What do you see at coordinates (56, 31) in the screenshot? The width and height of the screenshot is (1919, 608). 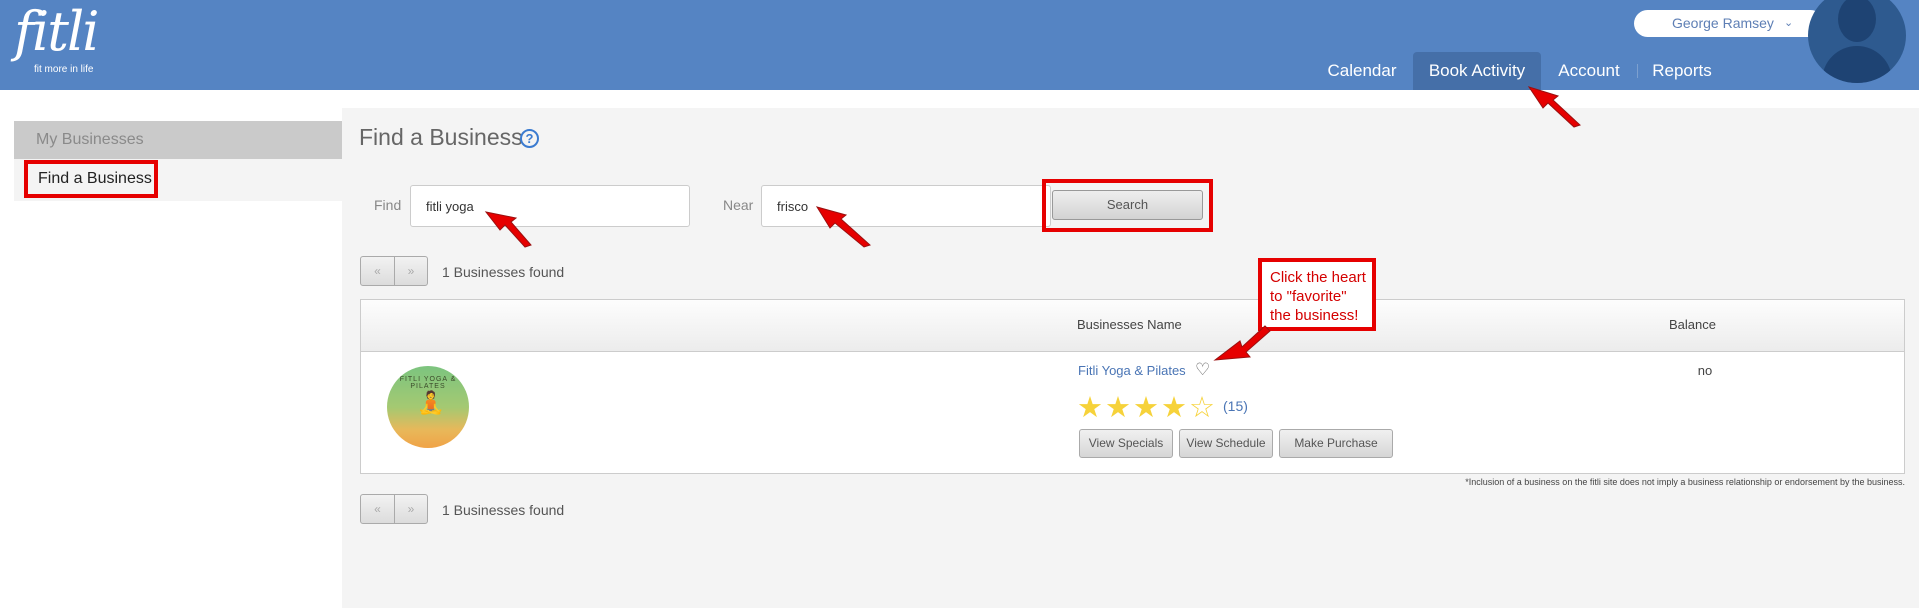 I see `logo-wordmark: fitli` at bounding box center [56, 31].